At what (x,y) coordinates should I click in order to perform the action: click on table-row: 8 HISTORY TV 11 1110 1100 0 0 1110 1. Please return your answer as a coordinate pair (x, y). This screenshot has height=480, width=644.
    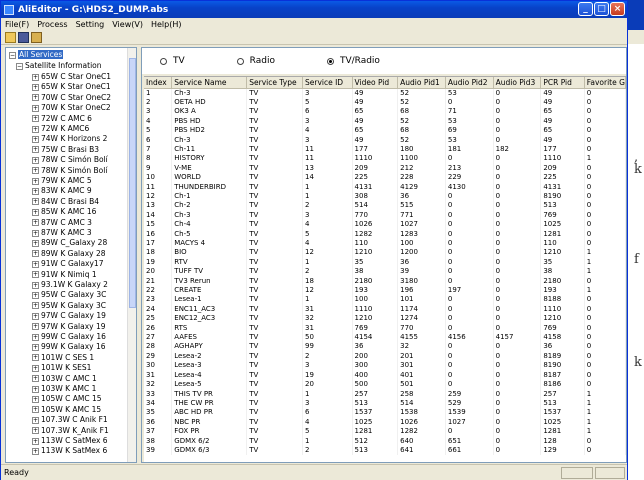
    Looking at the image, I should click on (385, 159).